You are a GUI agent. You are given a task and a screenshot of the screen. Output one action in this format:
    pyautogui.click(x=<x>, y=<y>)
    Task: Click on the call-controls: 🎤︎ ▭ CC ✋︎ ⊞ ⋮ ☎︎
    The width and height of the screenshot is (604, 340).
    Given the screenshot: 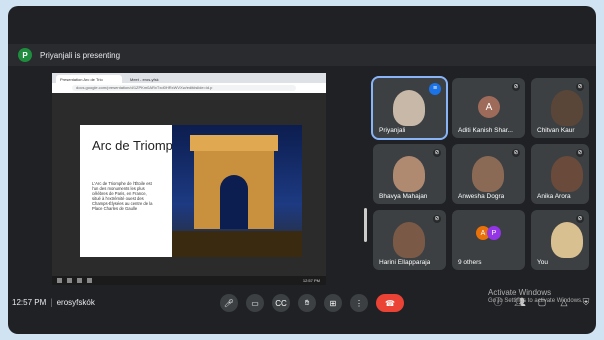 What is the action you would take?
    pyautogui.click(x=316, y=303)
    